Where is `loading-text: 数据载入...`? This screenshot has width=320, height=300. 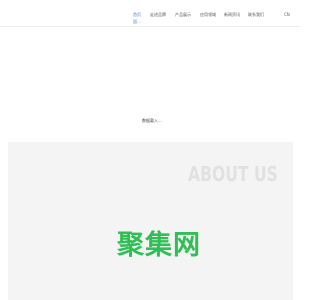 loading-text: 数据载入... is located at coordinates (152, 120).